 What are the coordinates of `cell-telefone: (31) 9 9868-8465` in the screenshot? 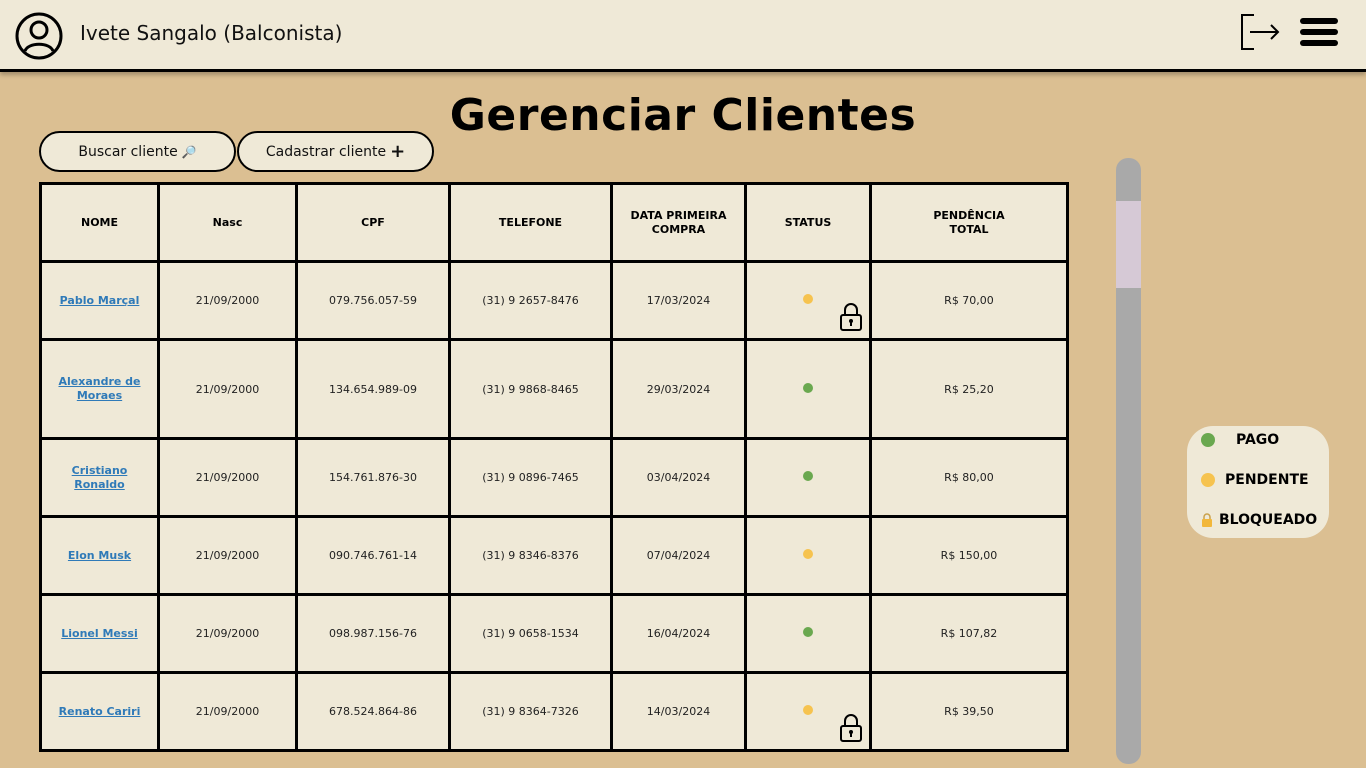 It's located at (530, 389).